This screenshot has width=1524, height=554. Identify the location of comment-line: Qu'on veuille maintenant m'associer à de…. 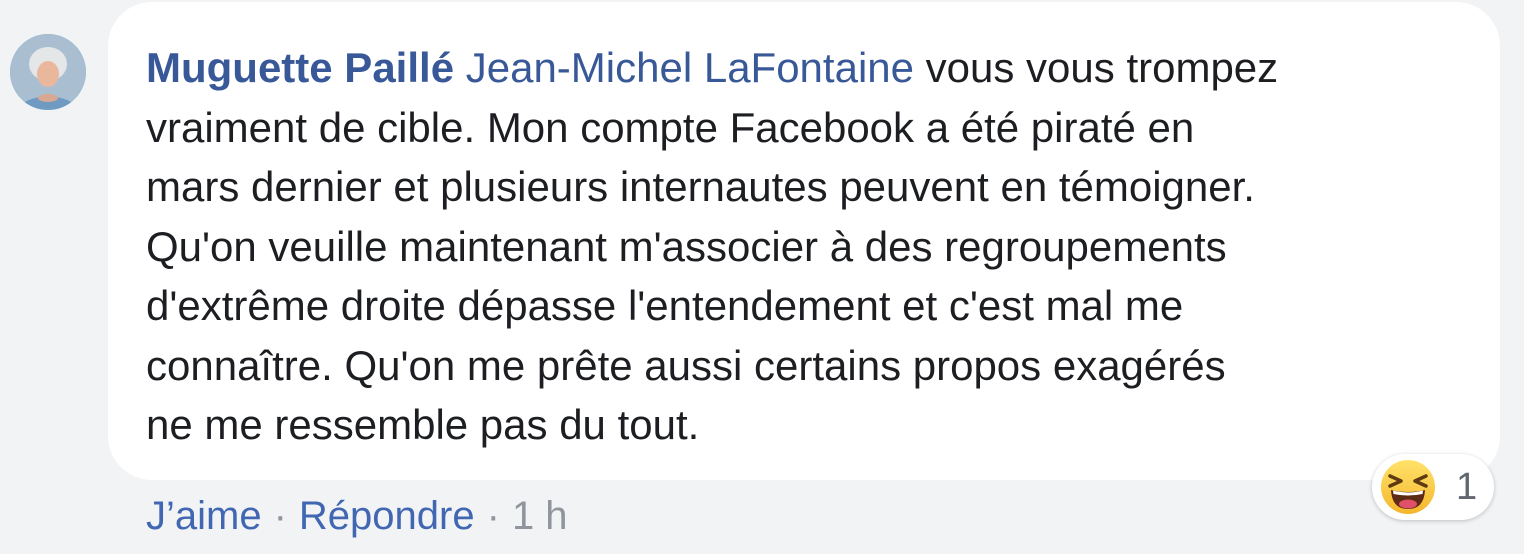
(686, 246).